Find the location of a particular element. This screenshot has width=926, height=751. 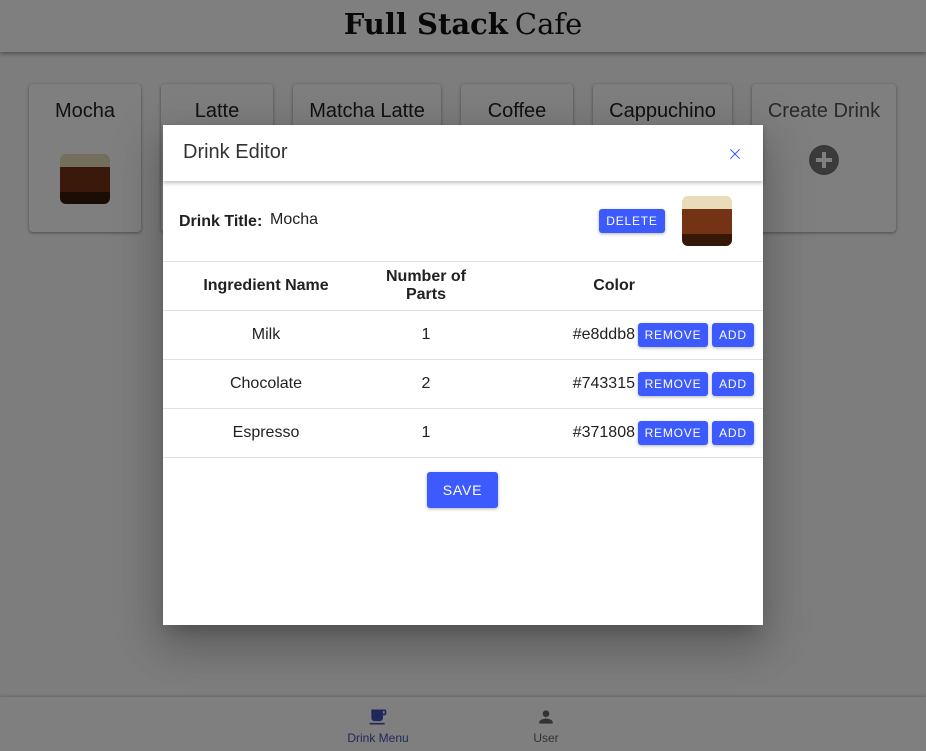

column-header-color: Color is located at coordinates (559, 286).